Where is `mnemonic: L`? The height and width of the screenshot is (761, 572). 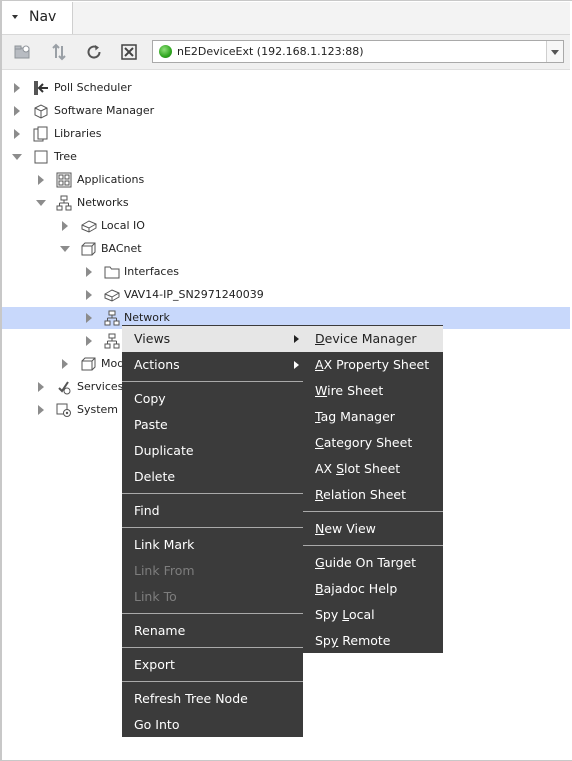
mnemonic: L is located at coordinates (345, 614).